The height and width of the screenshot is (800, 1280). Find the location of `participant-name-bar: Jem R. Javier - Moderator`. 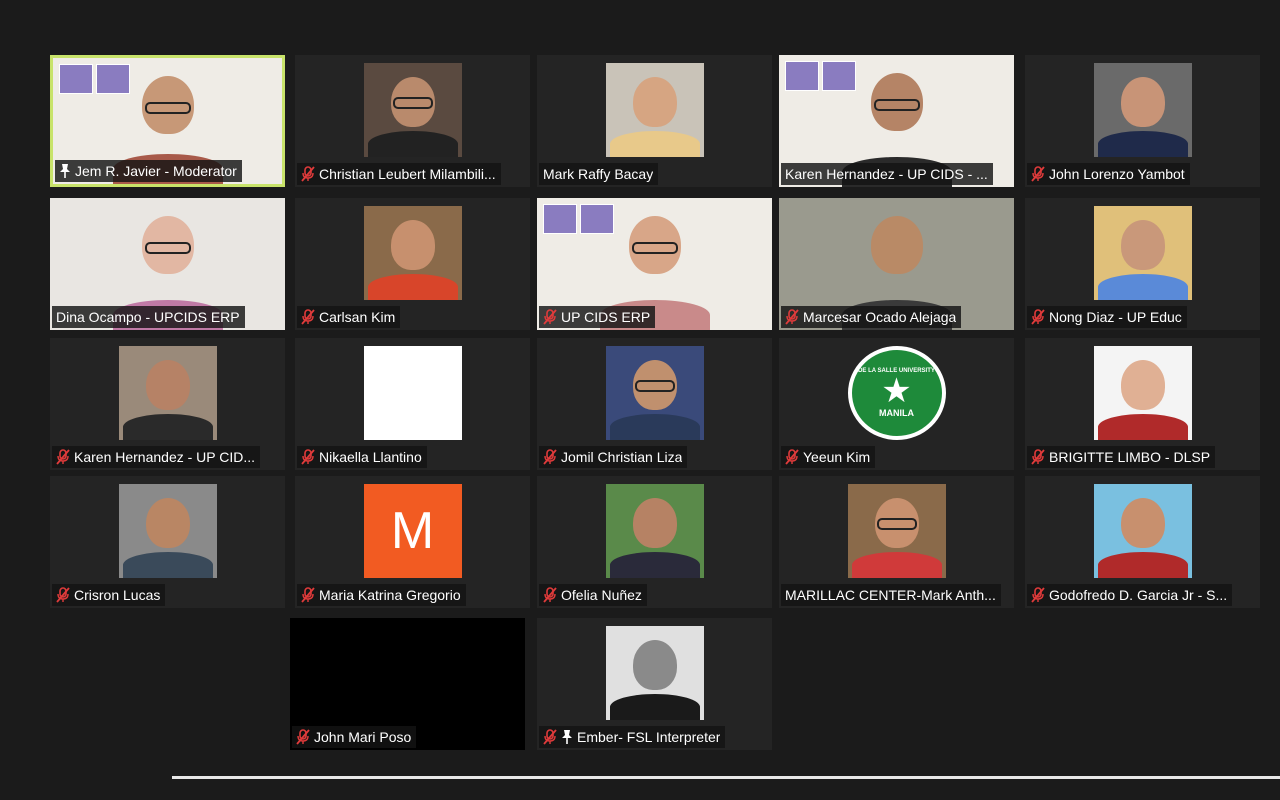

participant-name-bar: Jem R. Javier - Moderator is located at coordinates (148, 171).